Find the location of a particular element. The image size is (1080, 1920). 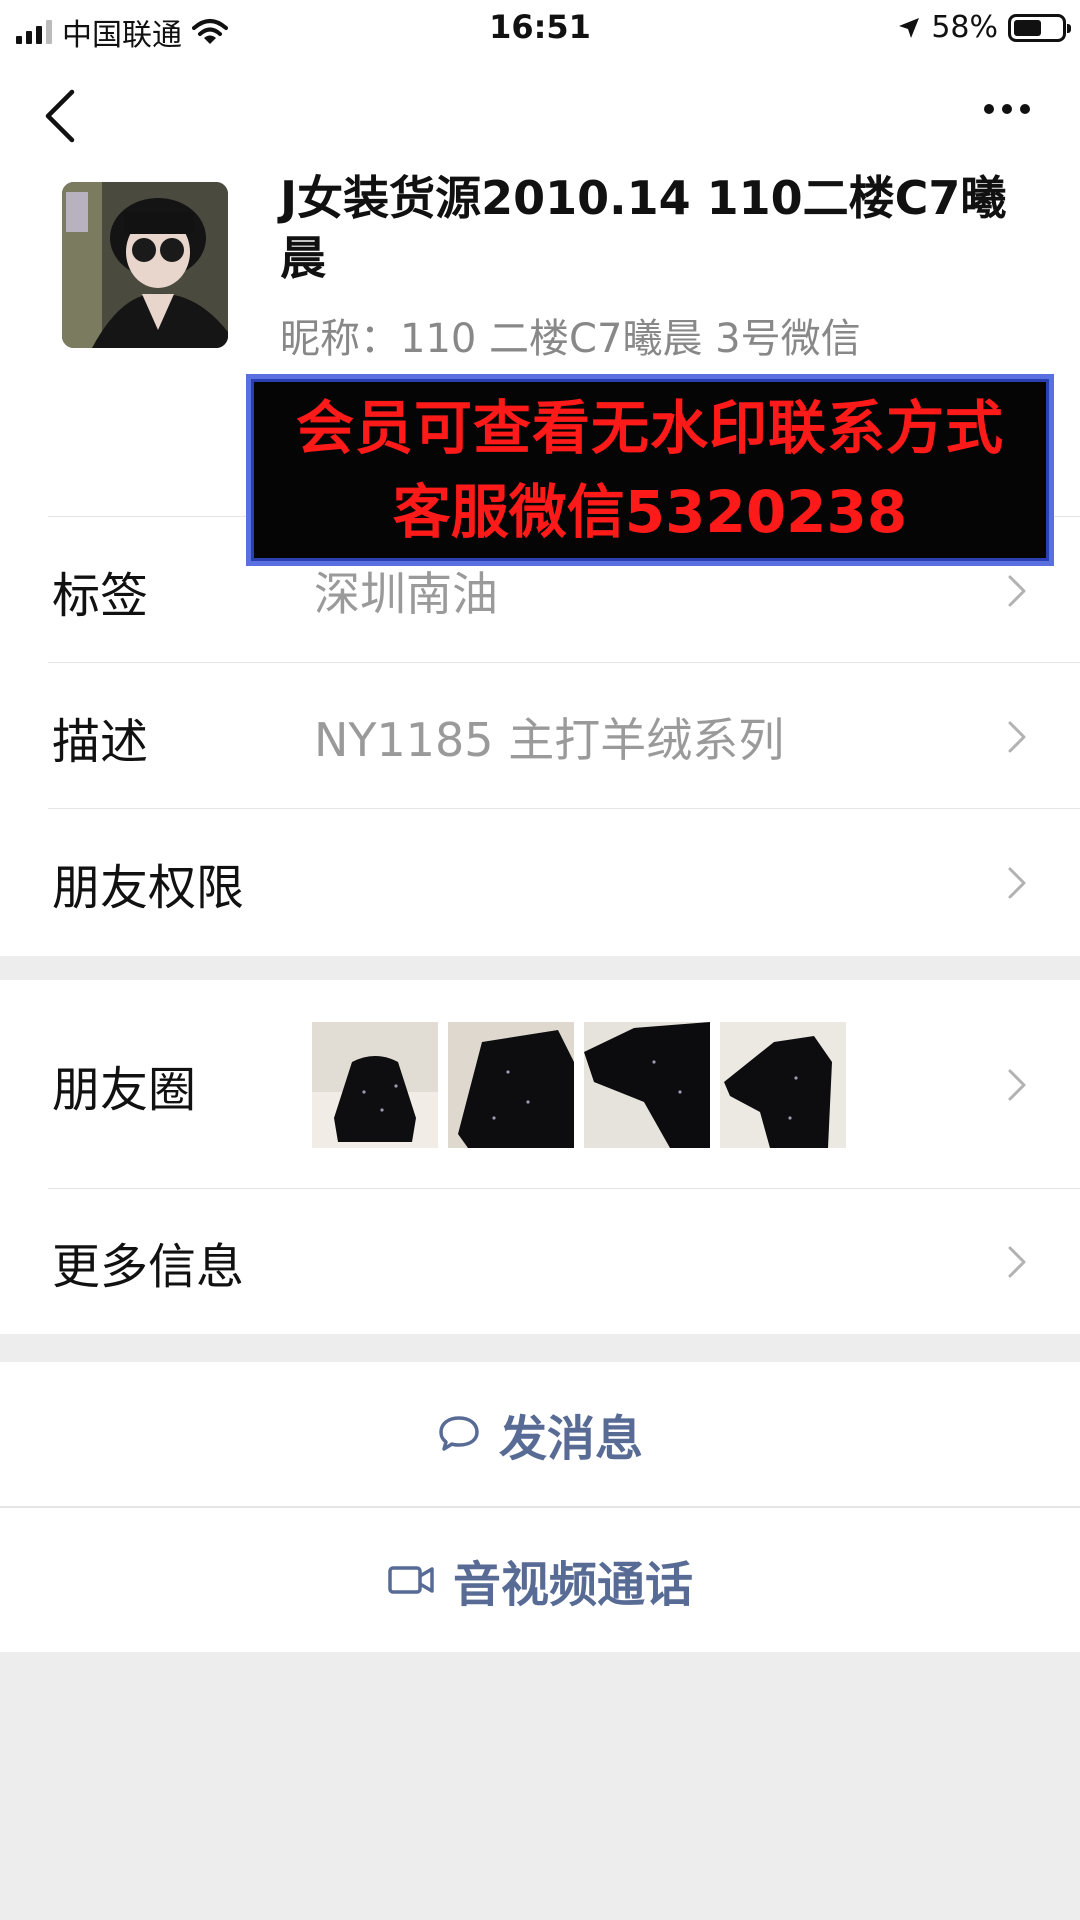

row-description: 描述 NY1185 主打羊绒系列 is located at coordinates (540, 737).